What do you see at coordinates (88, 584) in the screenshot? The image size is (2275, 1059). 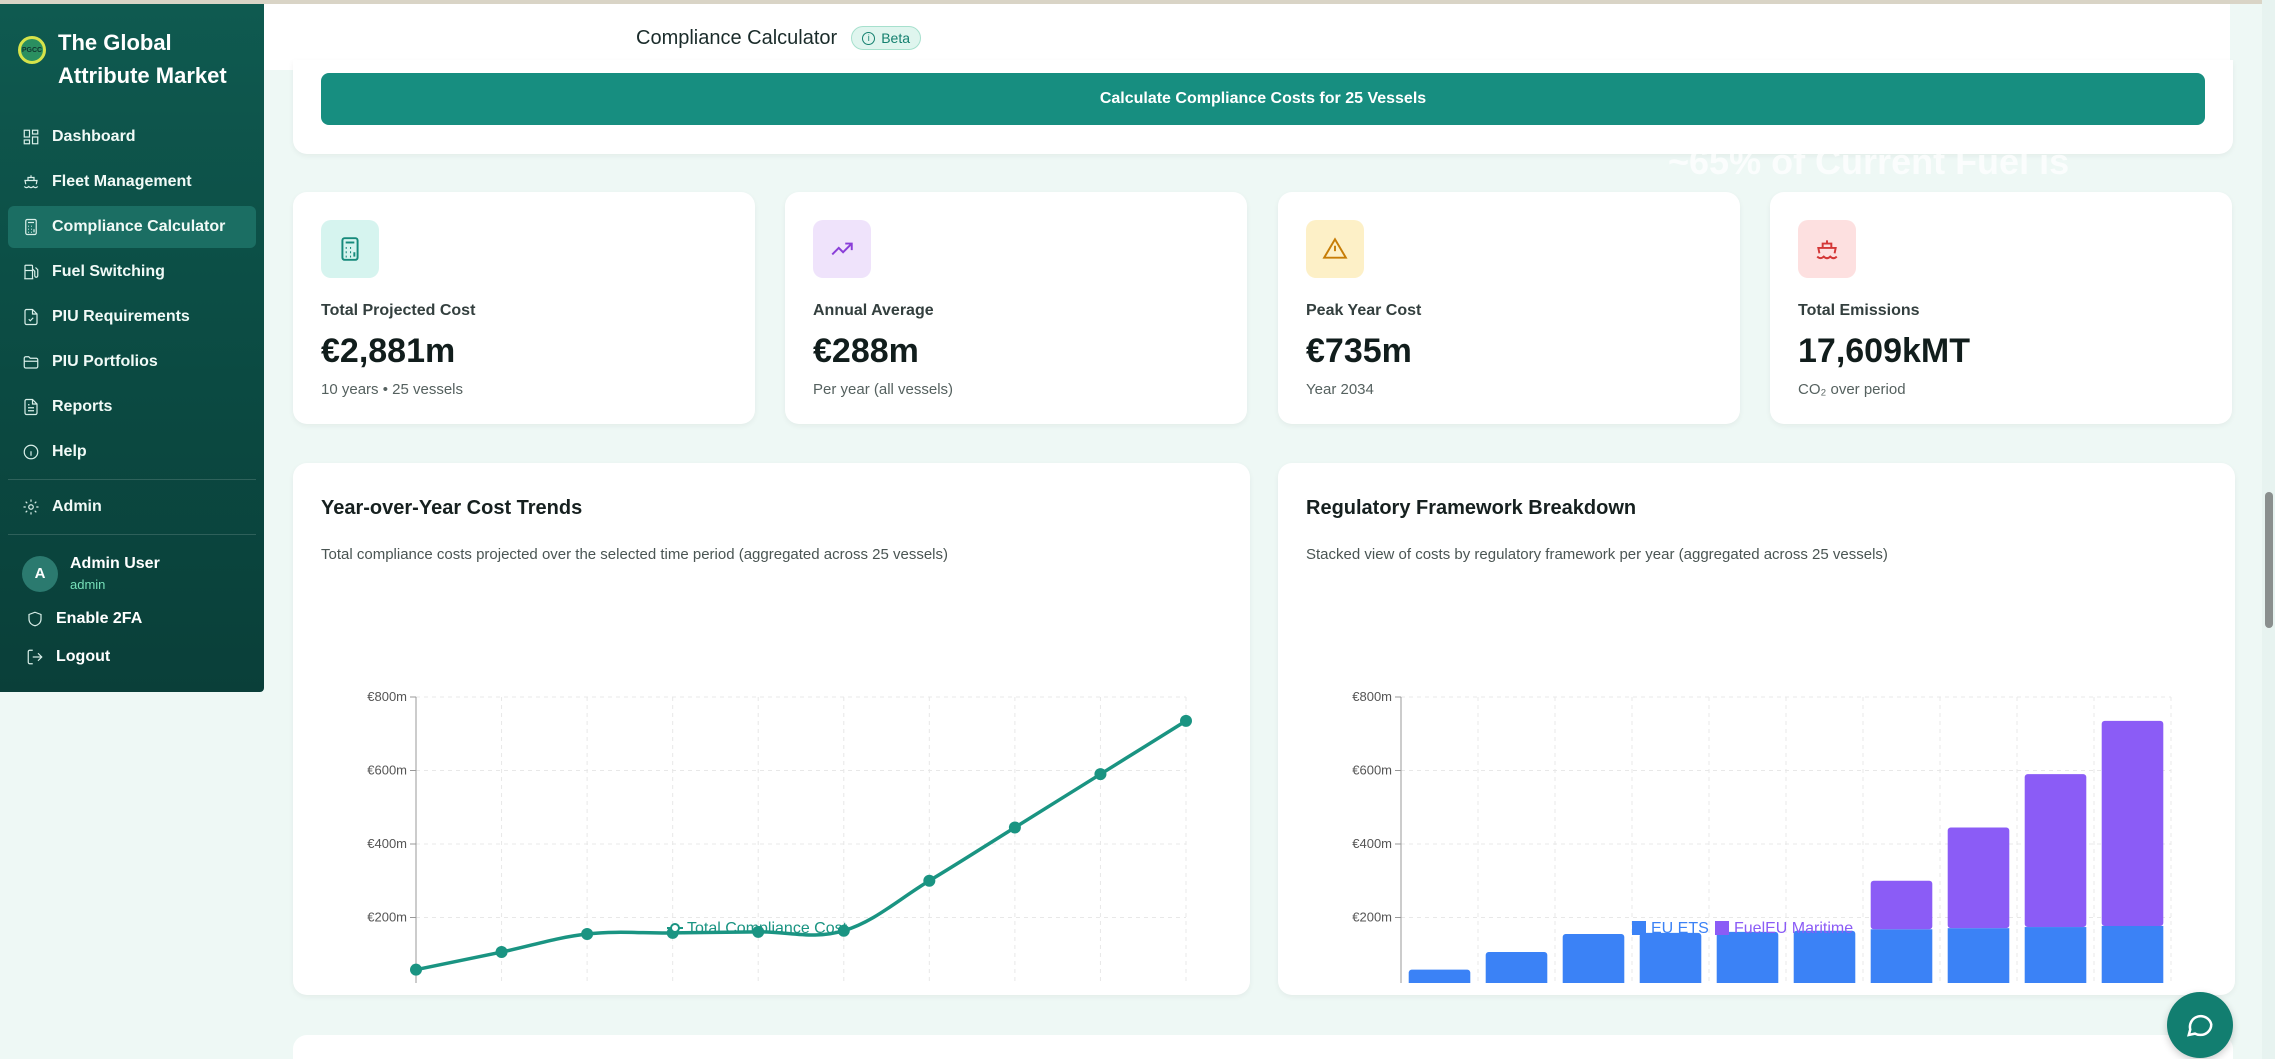 I see `user-role: admin` at bounding box center [88, 584].